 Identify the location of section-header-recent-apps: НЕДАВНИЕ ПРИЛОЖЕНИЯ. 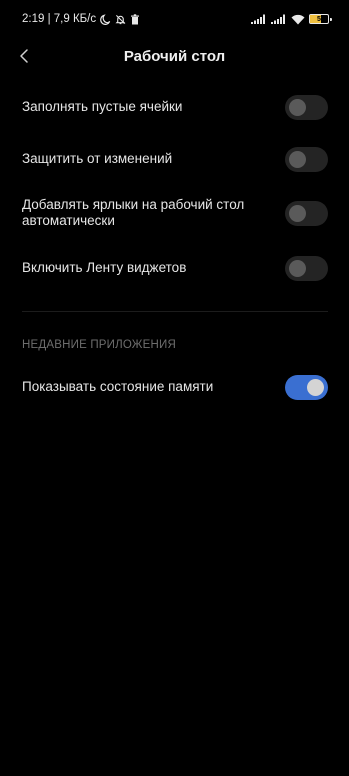
(99, 345).